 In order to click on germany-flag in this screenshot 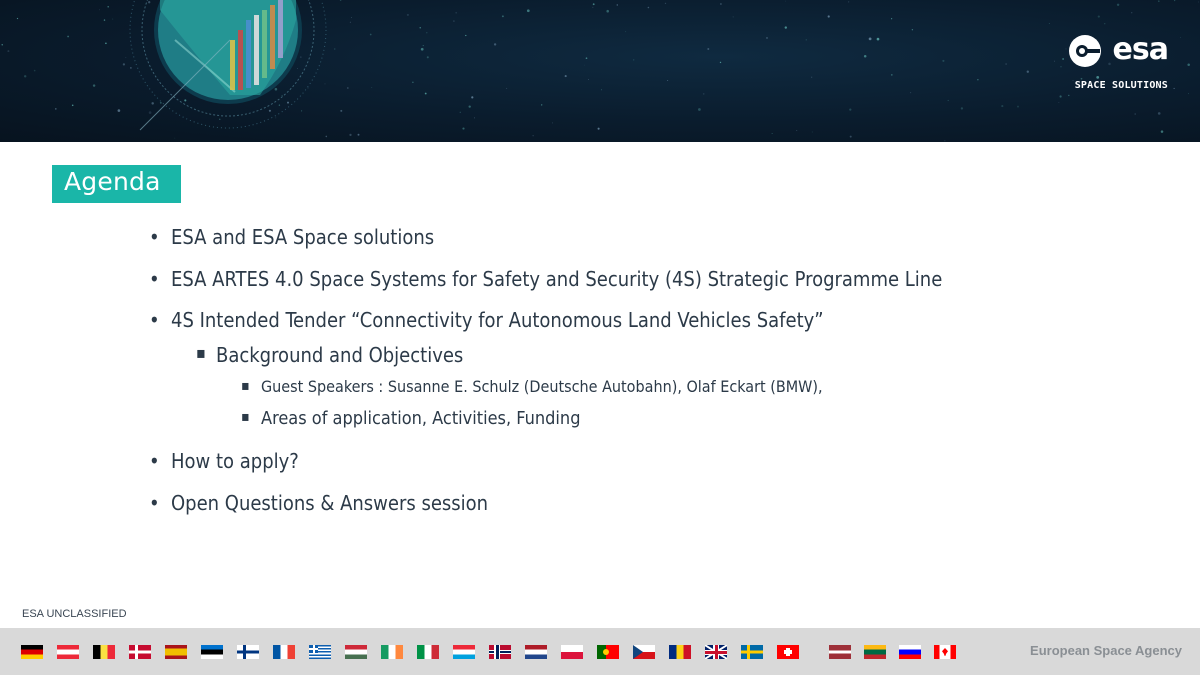, I will do `click(32, 652)`.